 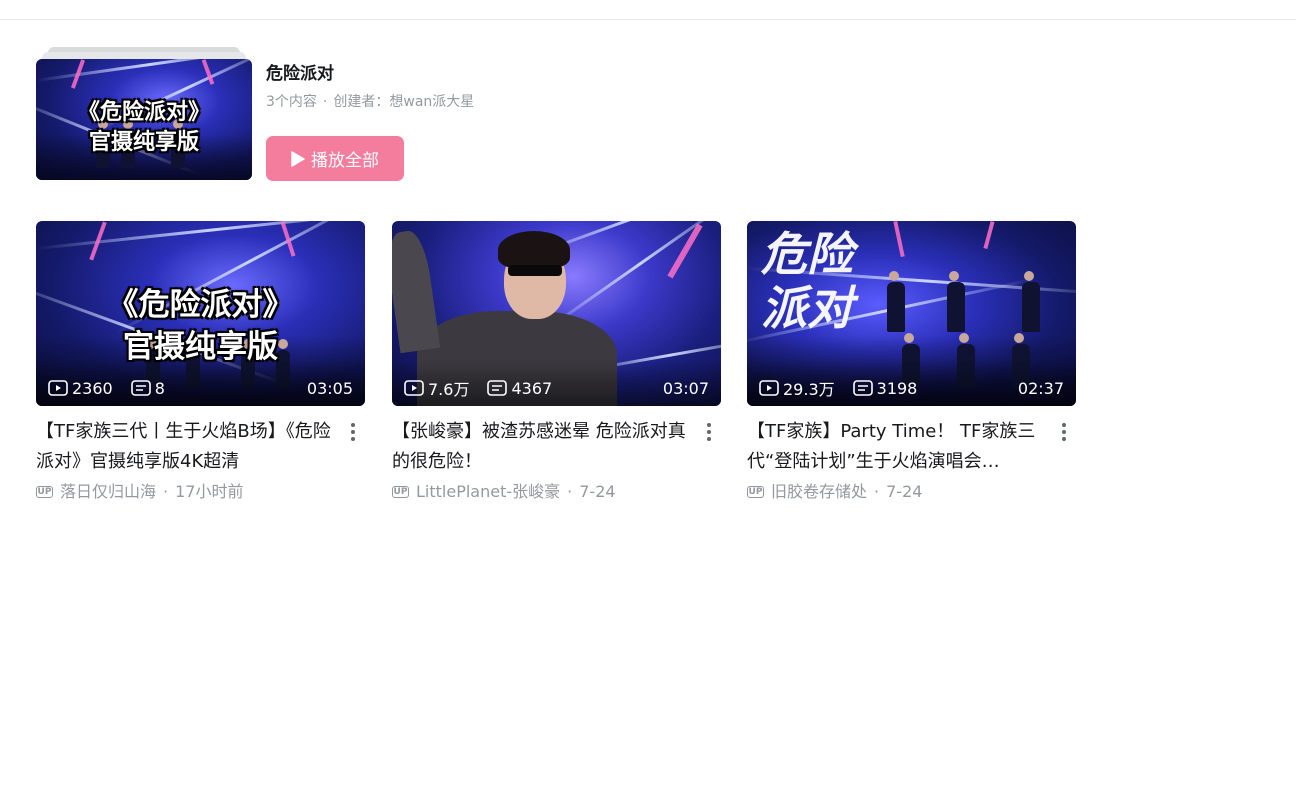 What do you see at coordinates (556, 388) in the screenshot?
I see `video-stats: 7.6万 4367 03:07` at bounding box center [556, 388].